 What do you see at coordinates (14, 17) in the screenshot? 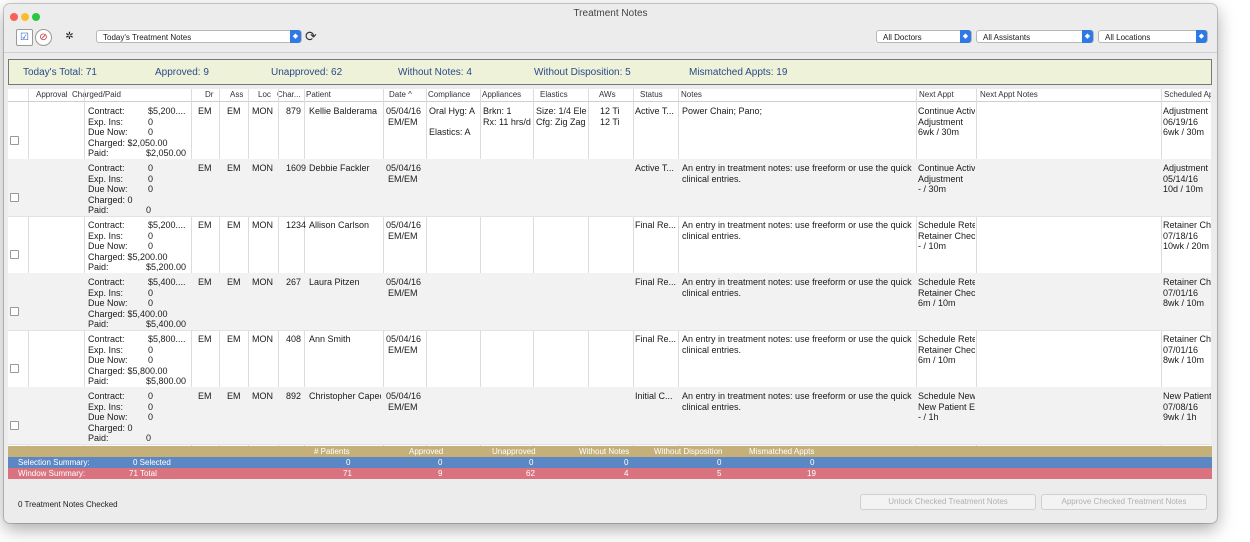
I see `close-window-button` at bounding box center [14, 17].